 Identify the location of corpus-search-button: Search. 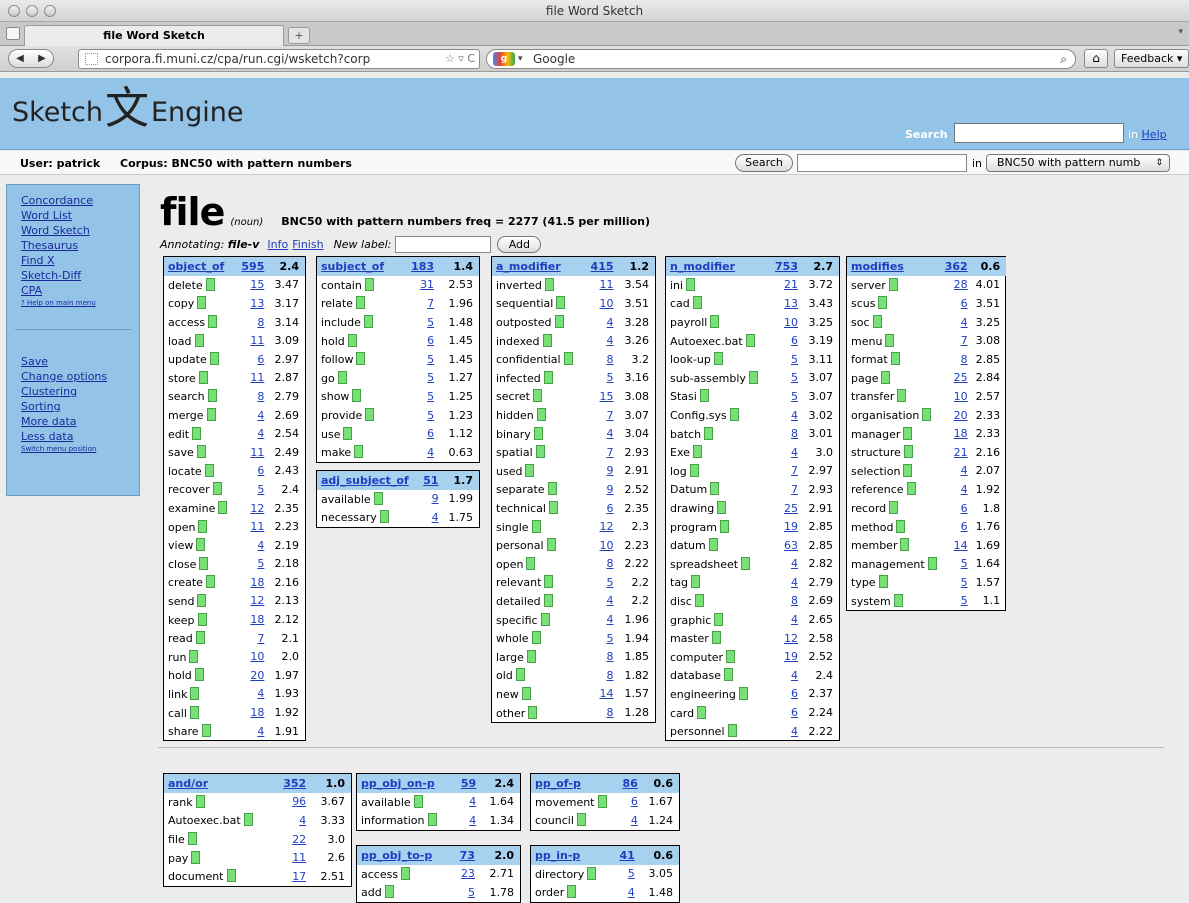
(764, 163).